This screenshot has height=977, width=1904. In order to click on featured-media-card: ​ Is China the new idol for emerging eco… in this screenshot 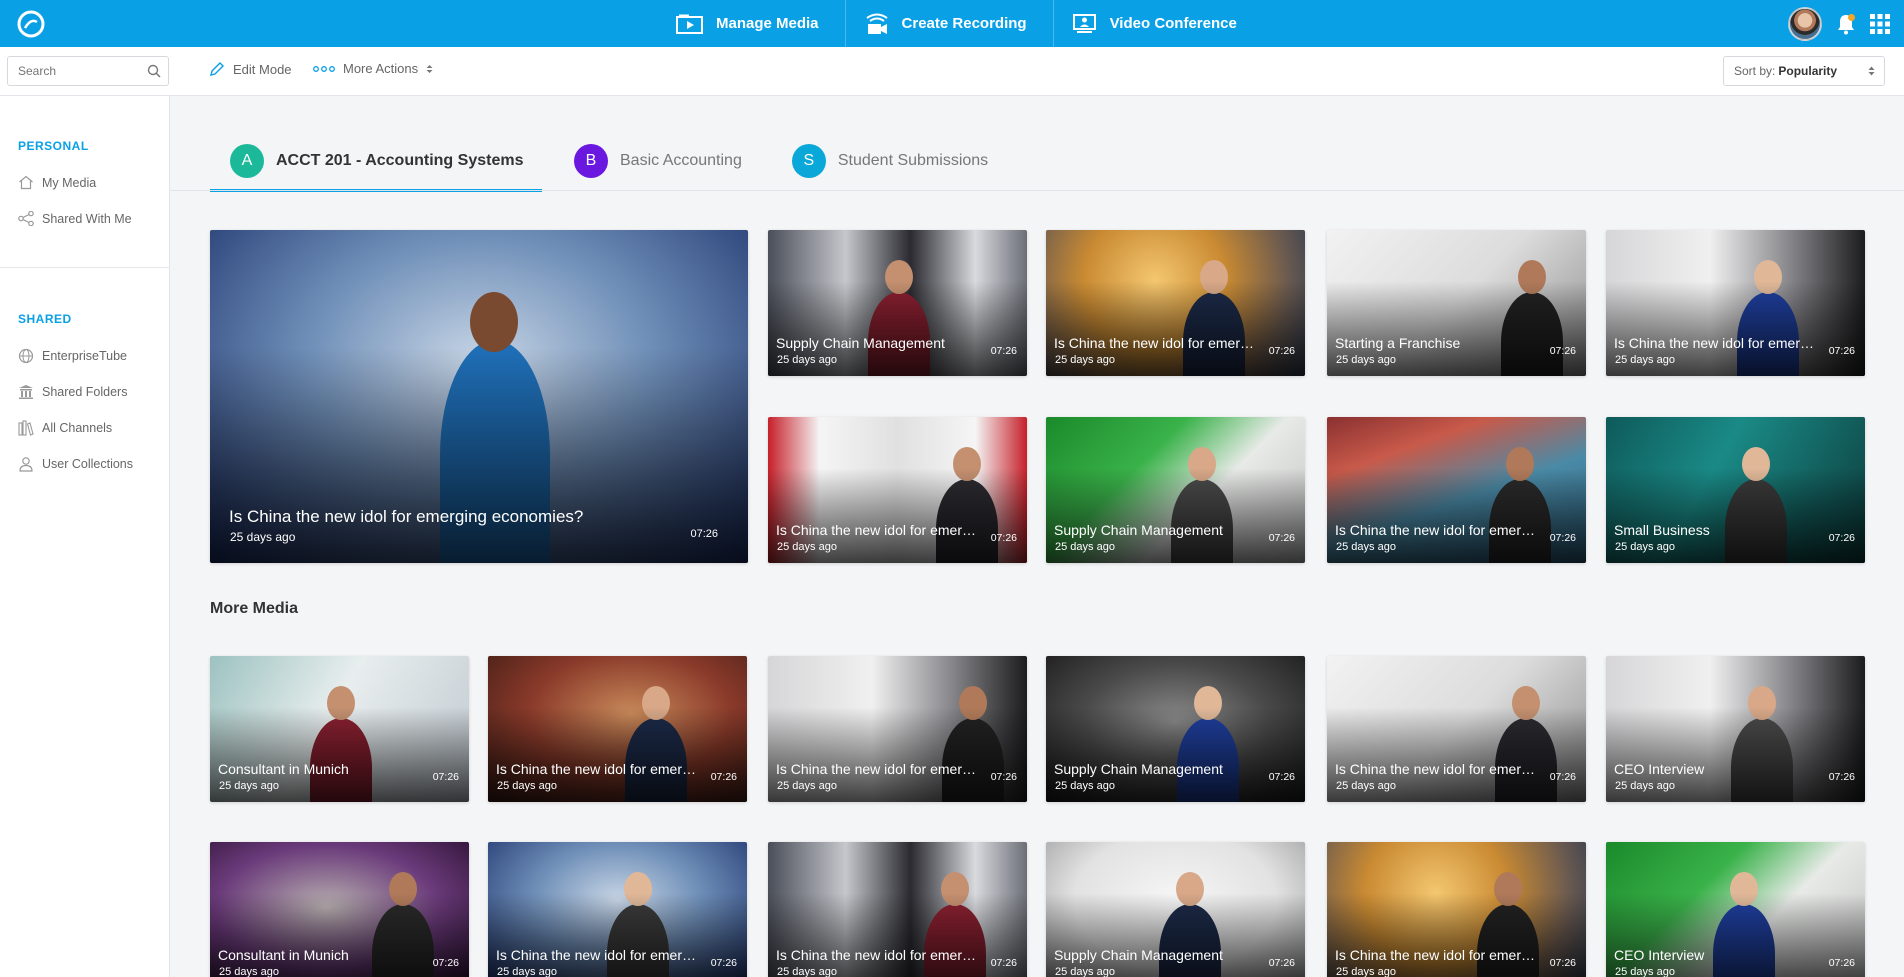, I will do `click(479, 396)`.